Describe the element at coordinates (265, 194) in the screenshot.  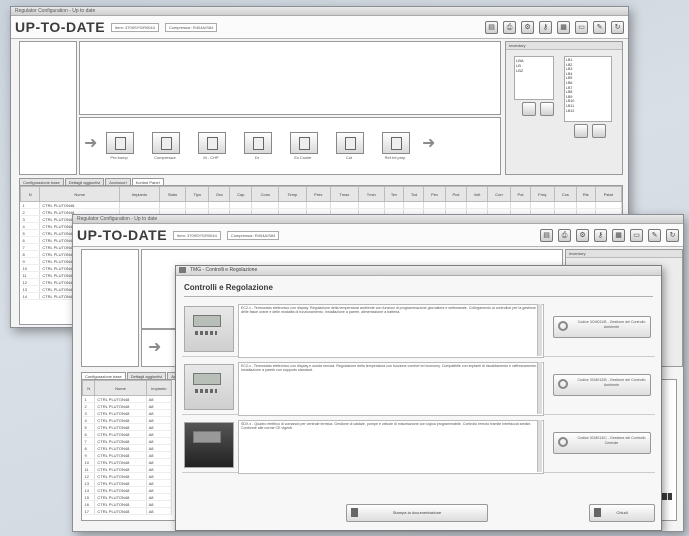
I see `column-header: Cons` at that location.